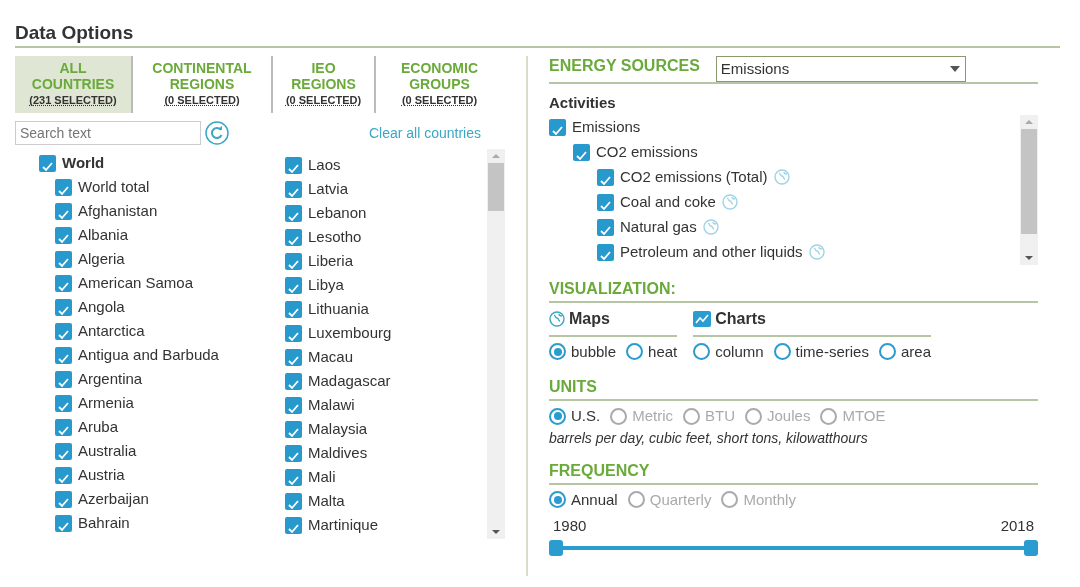 This screenshot has width=1080, height=587. What do you see at coordinates (114, 187) in the screenshot?
I see `country-item: World total` at bounding box center [114, 187].